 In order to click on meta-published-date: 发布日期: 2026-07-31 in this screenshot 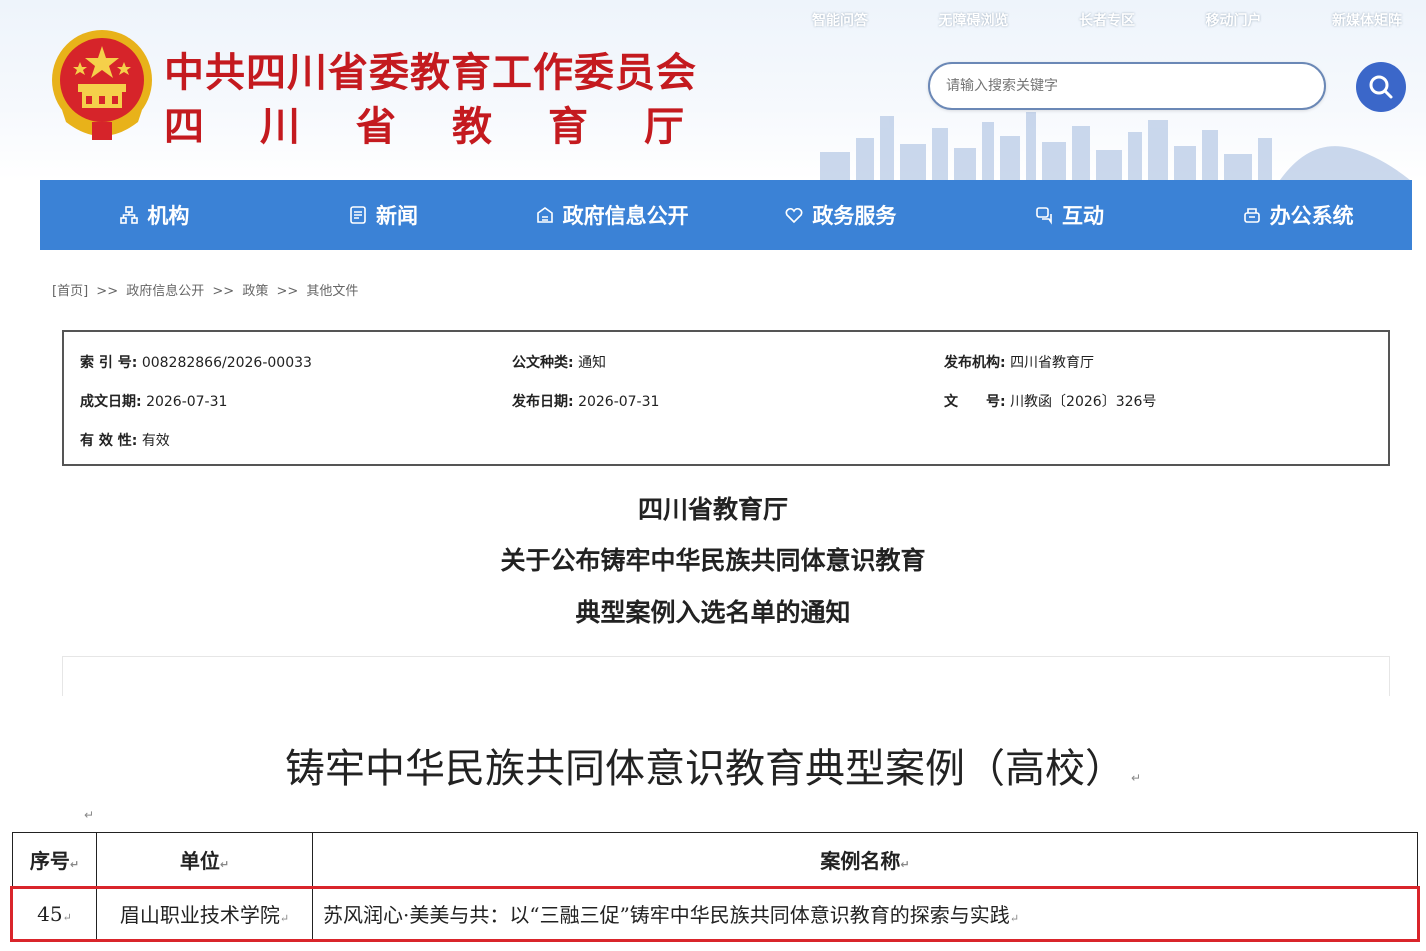, I will do `click(585, 401)`.